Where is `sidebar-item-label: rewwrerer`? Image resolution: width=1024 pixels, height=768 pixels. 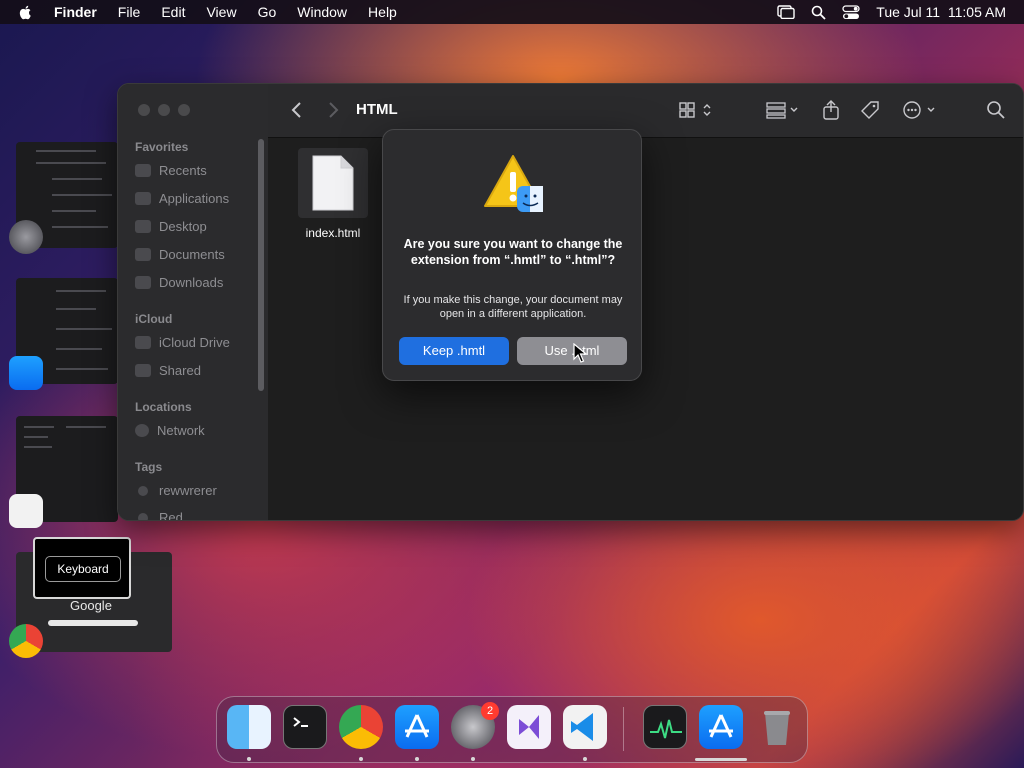 sidebar-item-label: rewwrerer is located at coordinates (188, 490).